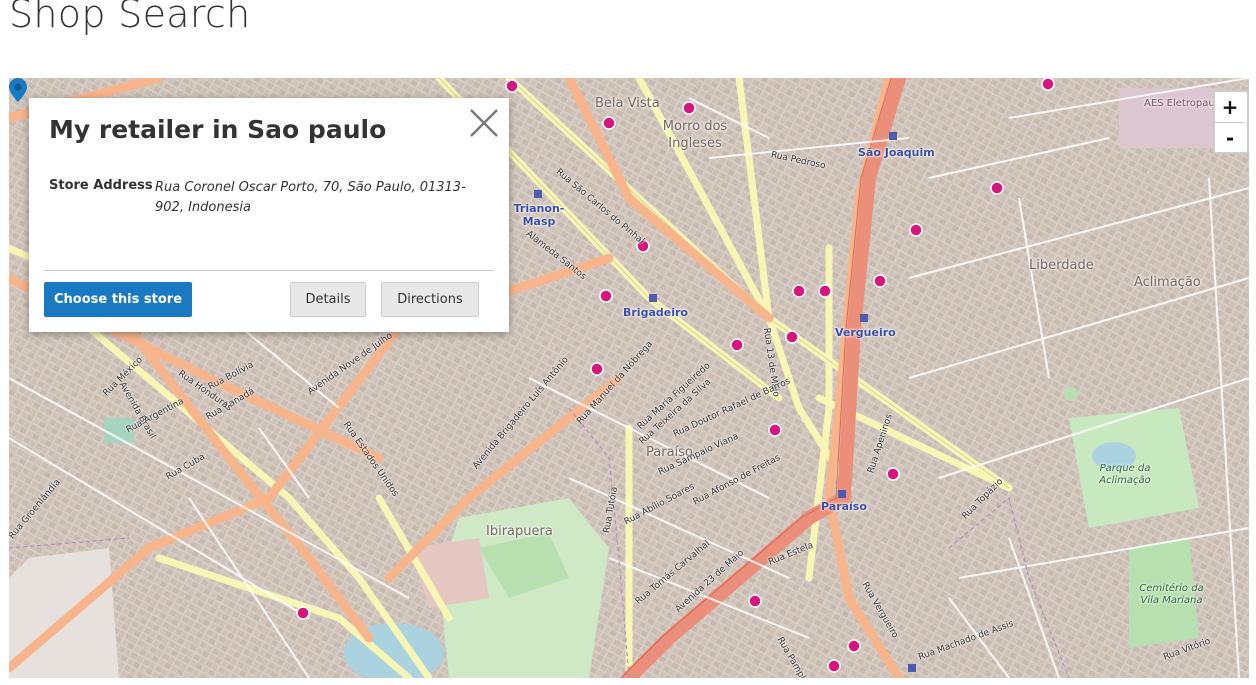 Image resolution: width=1256 pixels, height=685 pixels. Describe the element at coordinates (1061, 265) in the screenshot. I see `district-label: Liberdade` at that location.